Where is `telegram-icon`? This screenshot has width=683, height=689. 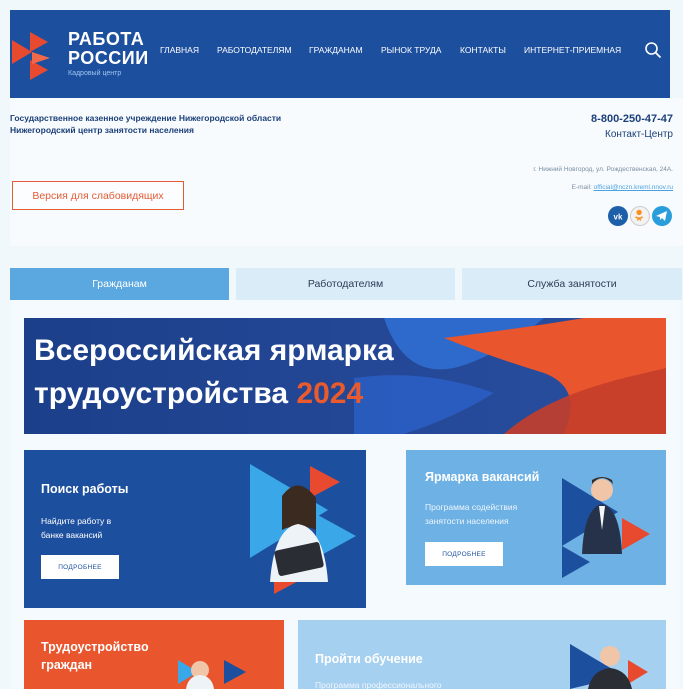 telegram-icon is located at coordinates (662, 216).